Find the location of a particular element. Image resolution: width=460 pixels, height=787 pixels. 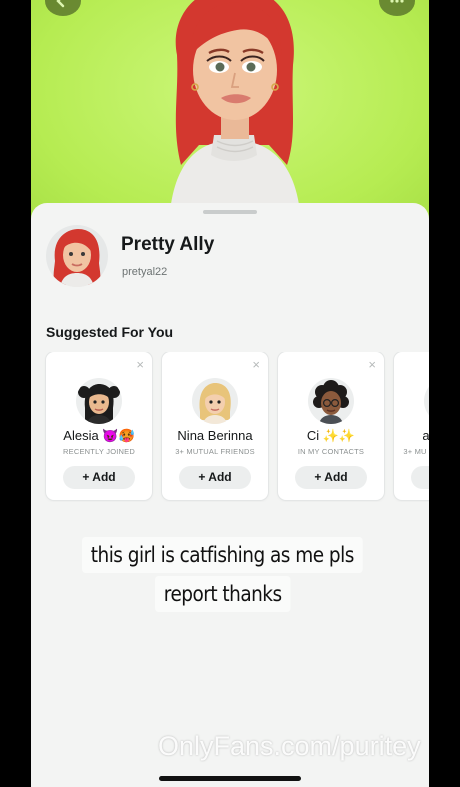

suggested-section-title: Suggested For You is located at coordinates (110, 332).